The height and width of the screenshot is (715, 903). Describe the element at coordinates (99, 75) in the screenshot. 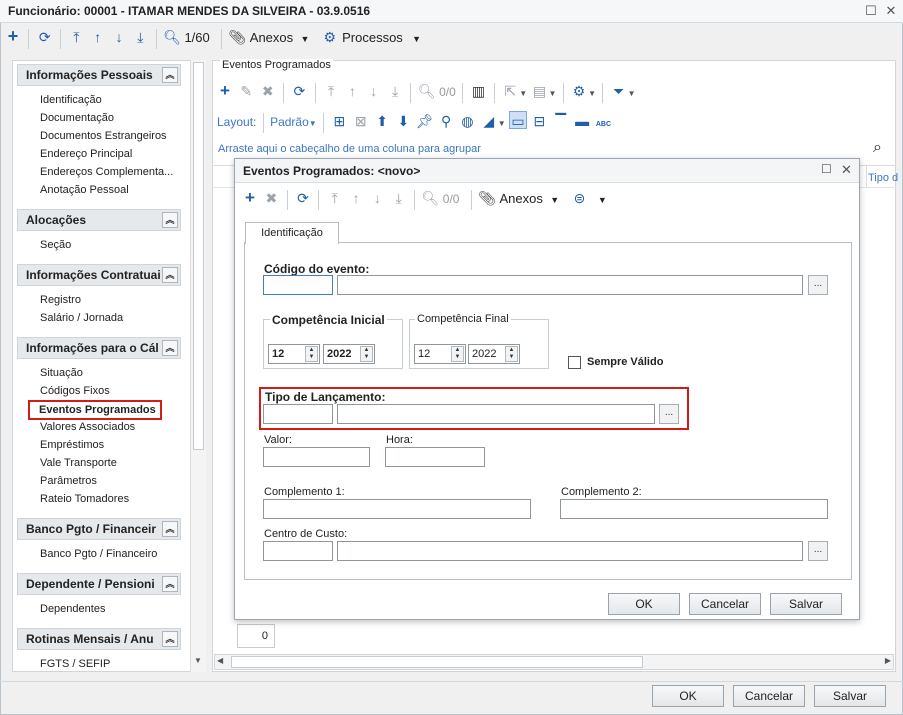

I see `sidebar-group-informacoes-pessoais: Informações Pessoais ︽` at that location.